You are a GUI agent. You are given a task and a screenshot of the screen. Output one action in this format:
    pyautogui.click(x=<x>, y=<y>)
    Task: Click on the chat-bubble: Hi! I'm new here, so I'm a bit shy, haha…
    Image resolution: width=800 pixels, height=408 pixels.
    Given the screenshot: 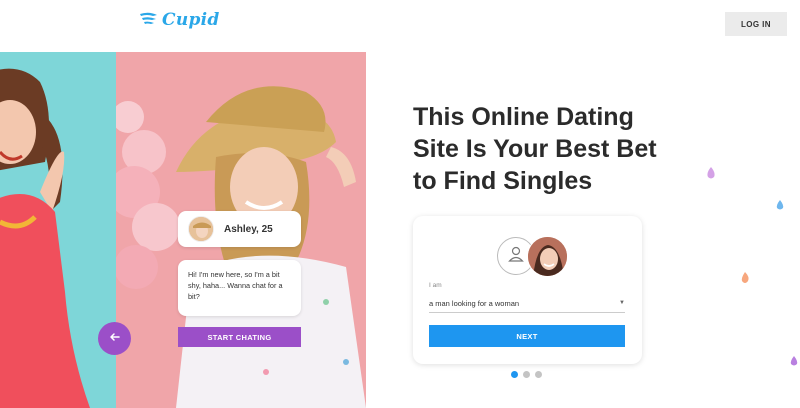 What is the action you would take?
    pyautogui.click(x=239, y=288)
    